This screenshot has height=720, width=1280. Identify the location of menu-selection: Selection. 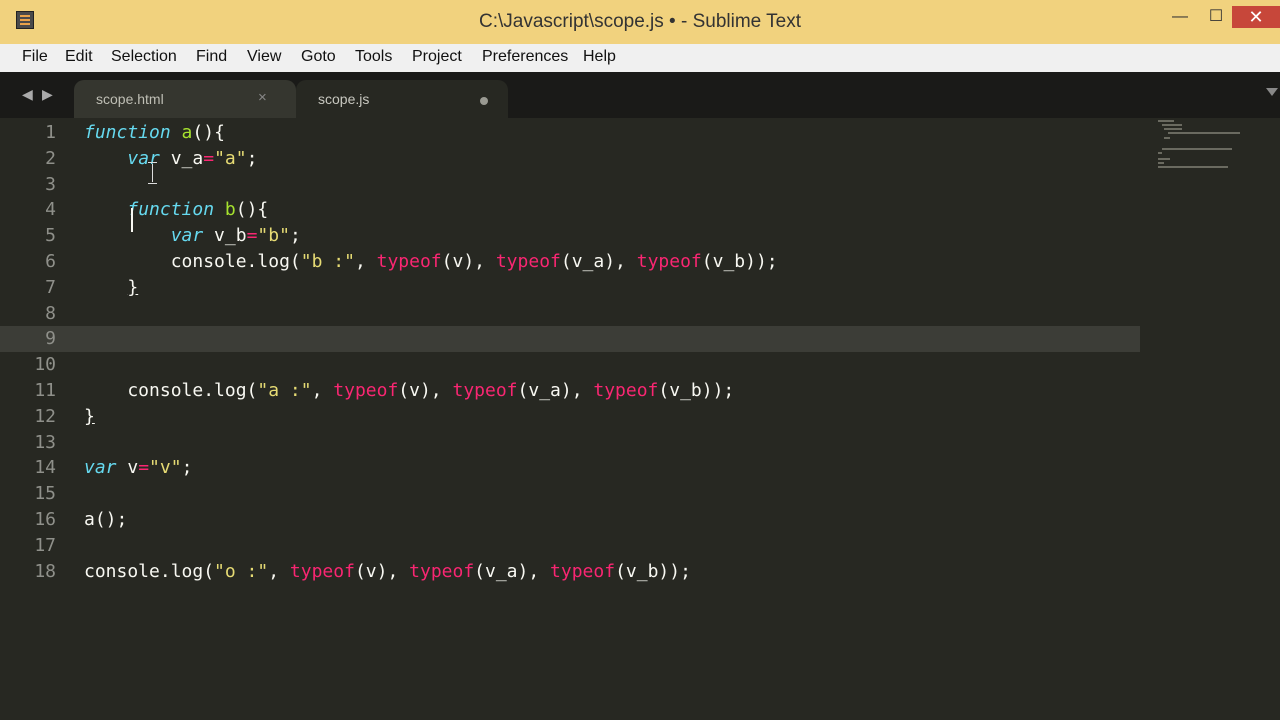
(144, 57).